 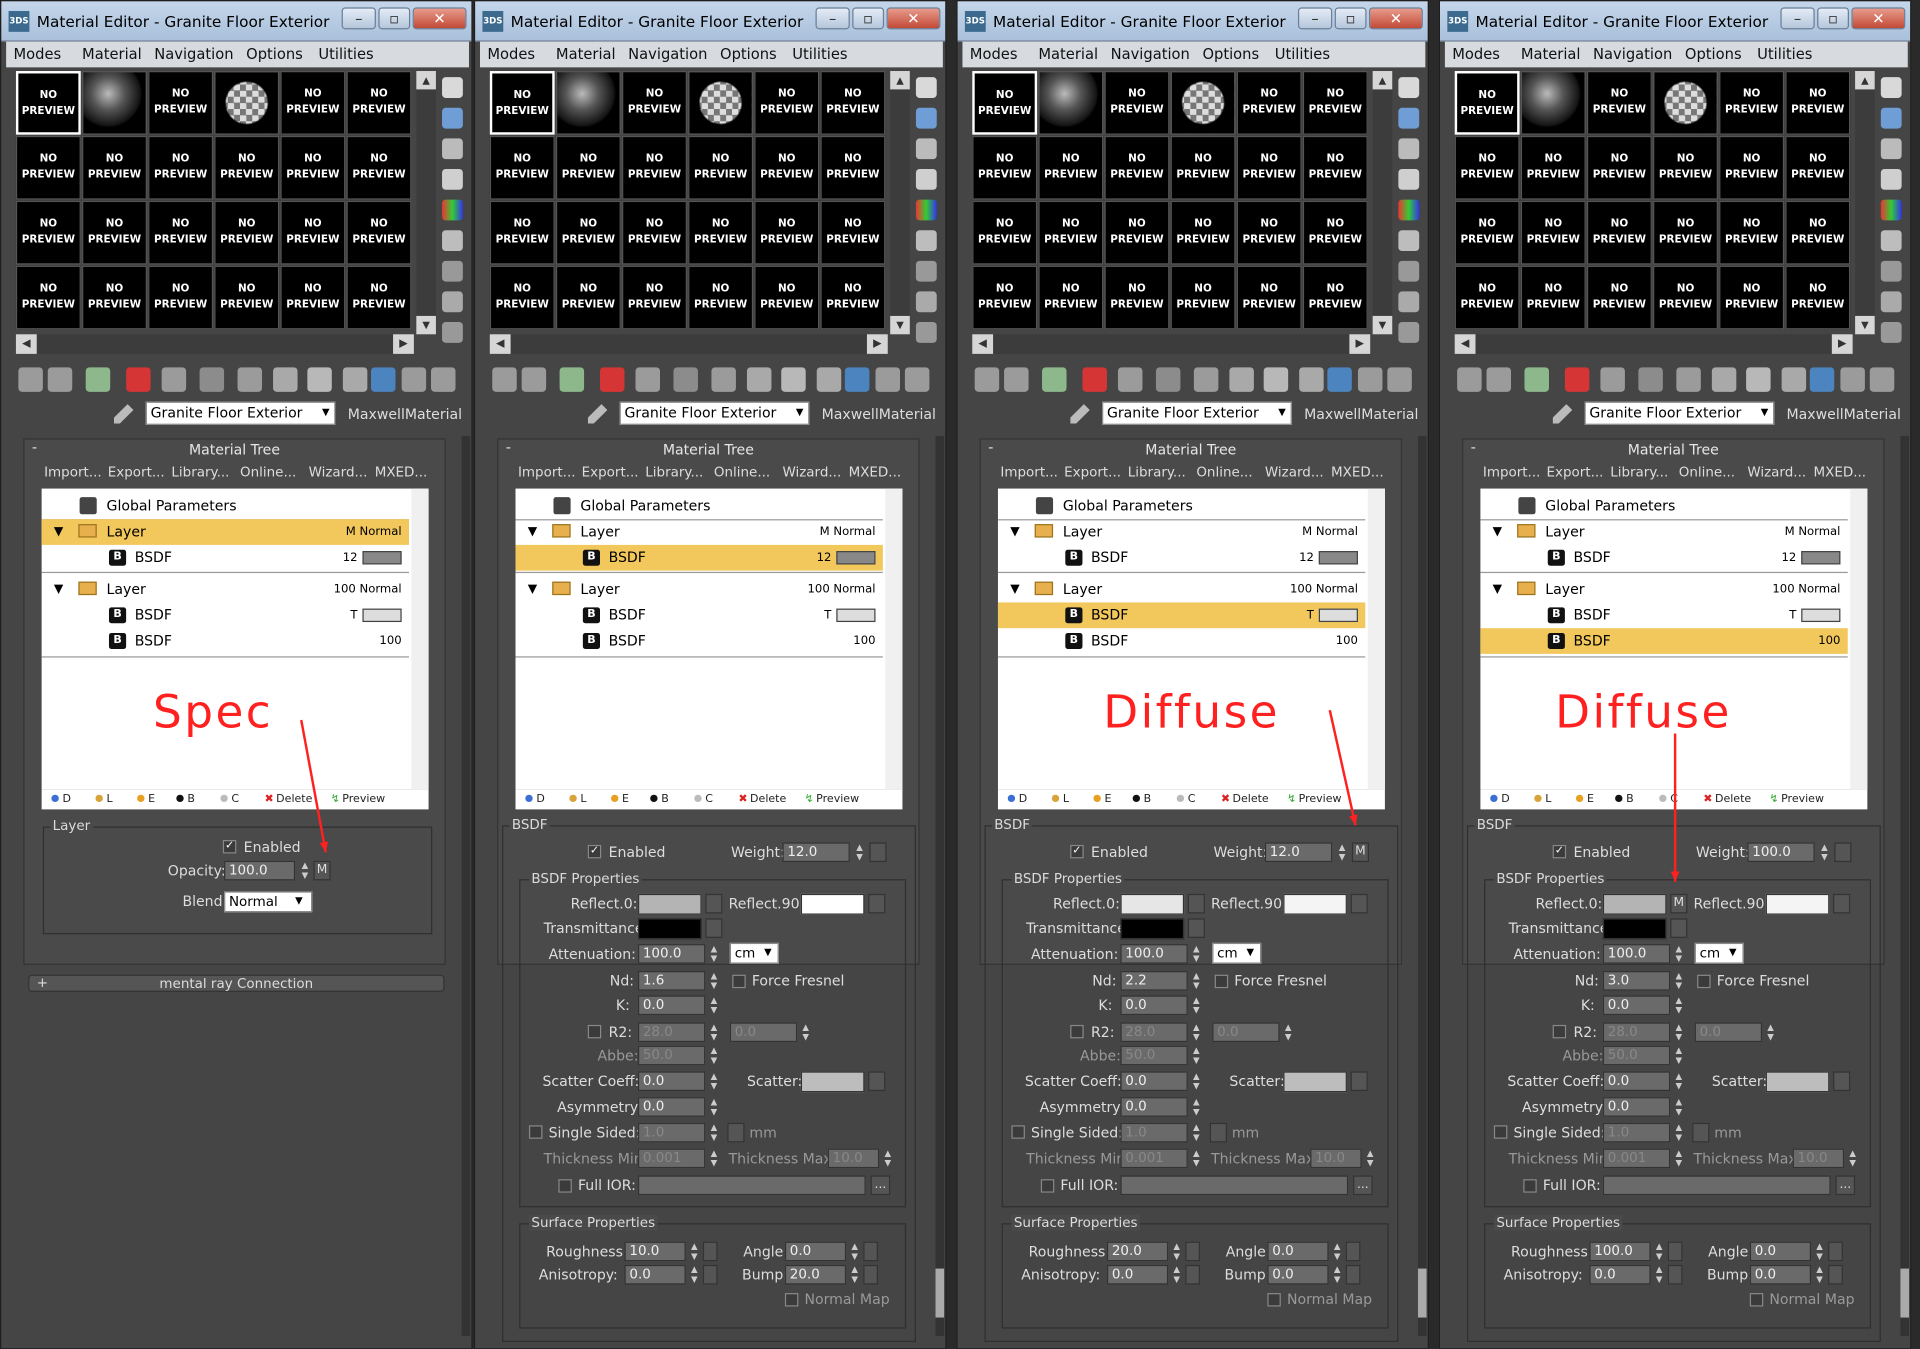 What do you see at coordinates (853, 1158) in the screenshot?
I see `thickness-max-field: 10.0` at bounding box center [853, 1158].